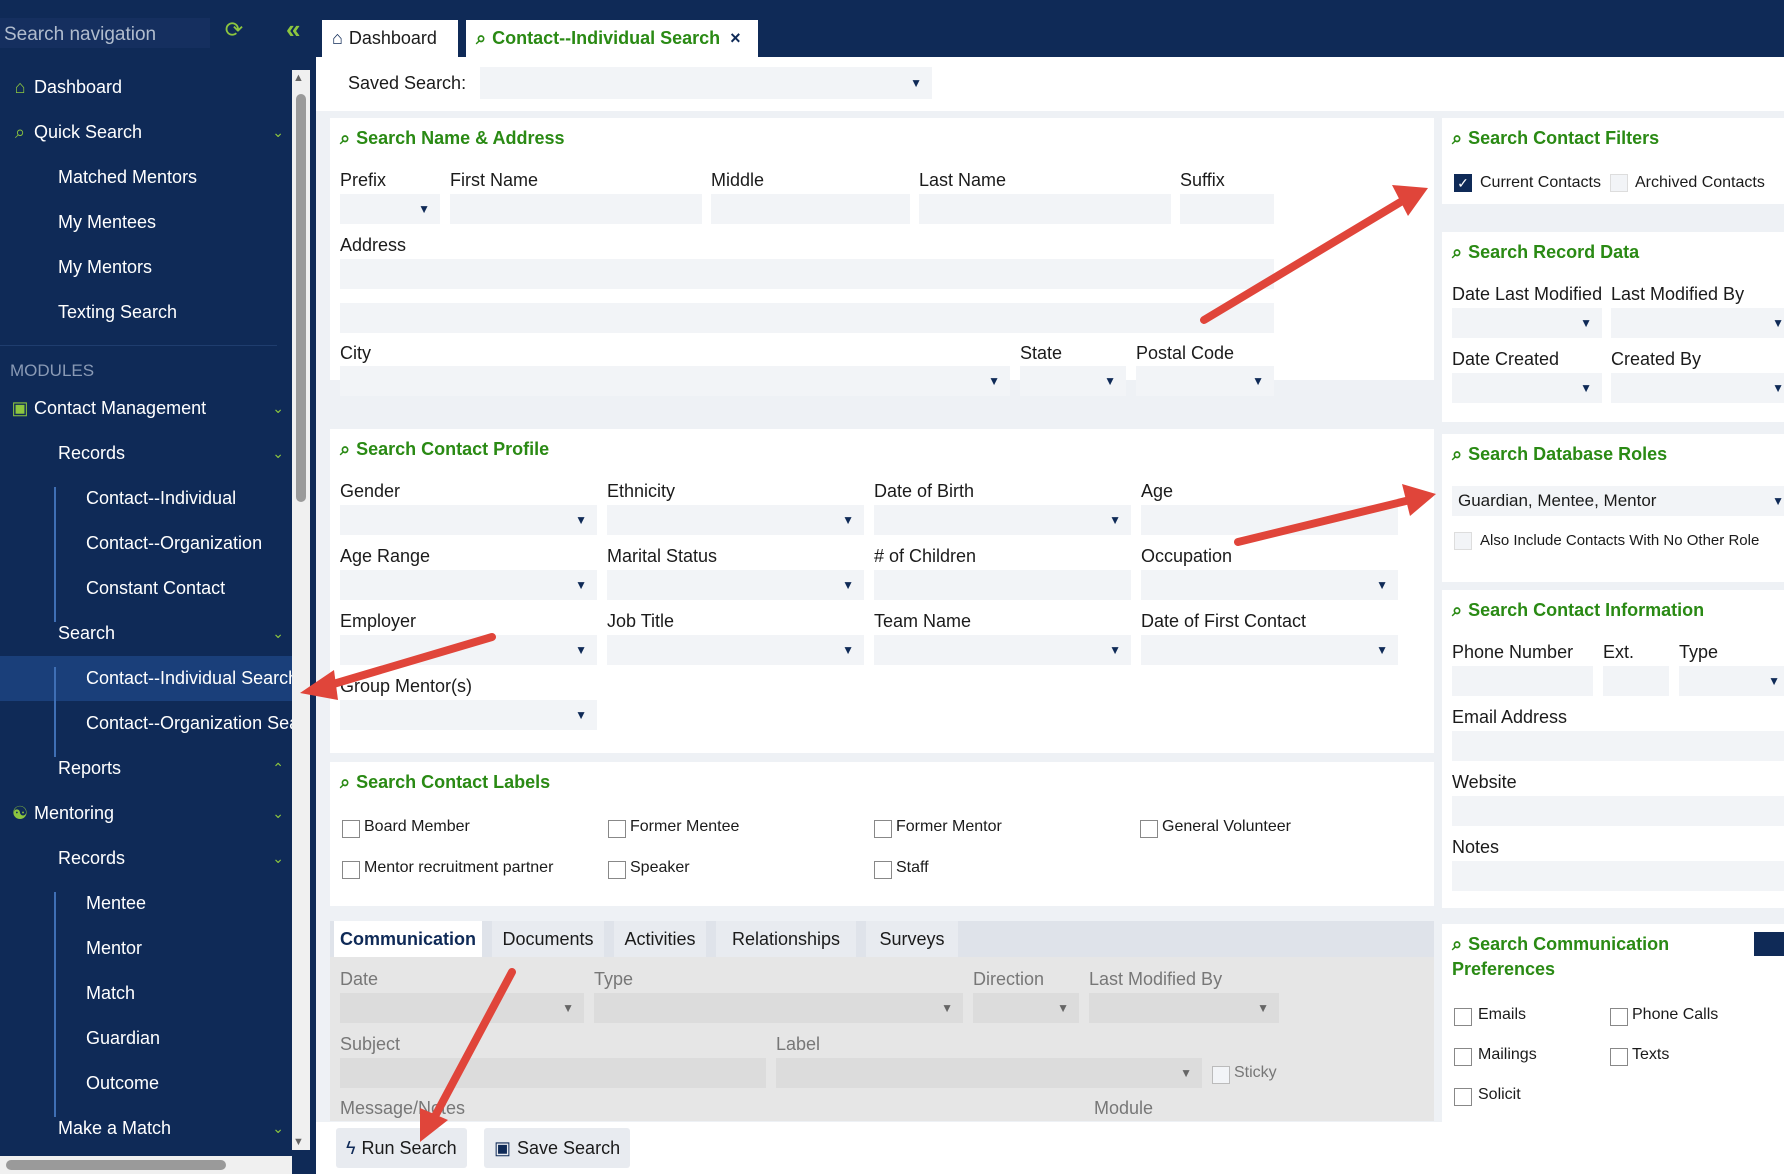 This screenshot has height=1174, width=1784. I want to click on tab-communication: Communication, so click(408, 939).